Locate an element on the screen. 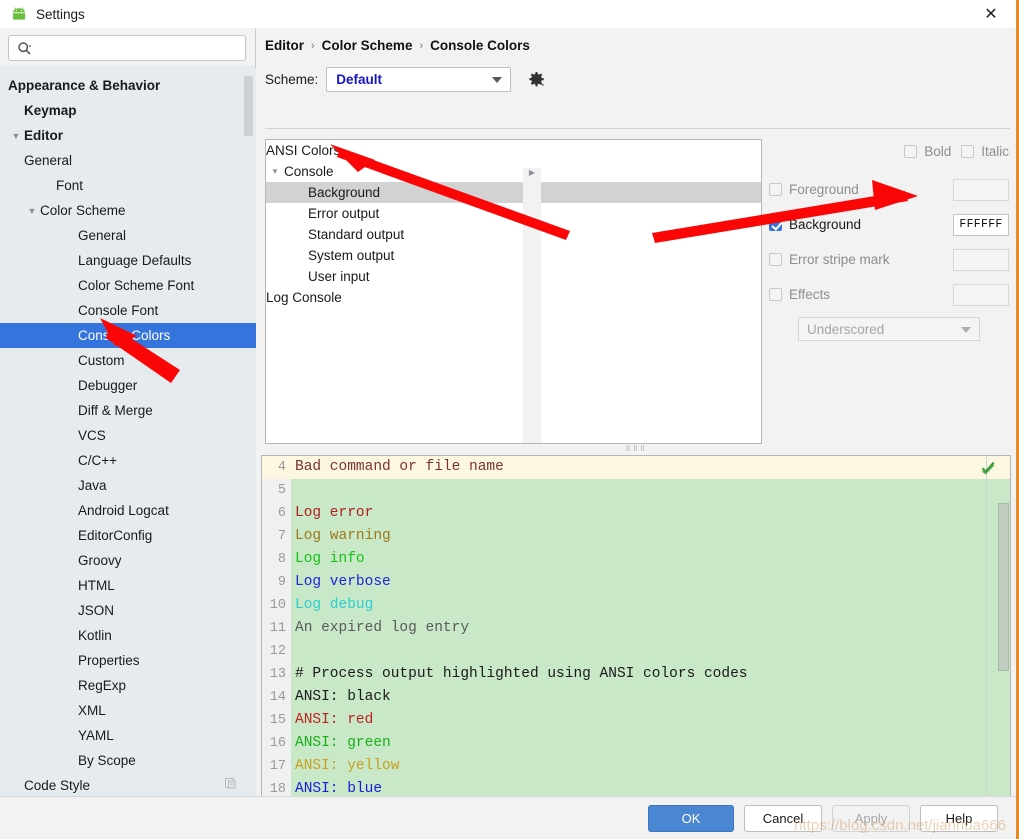  error-stripe-mark-checkbox is located at coordinates (775, 259).